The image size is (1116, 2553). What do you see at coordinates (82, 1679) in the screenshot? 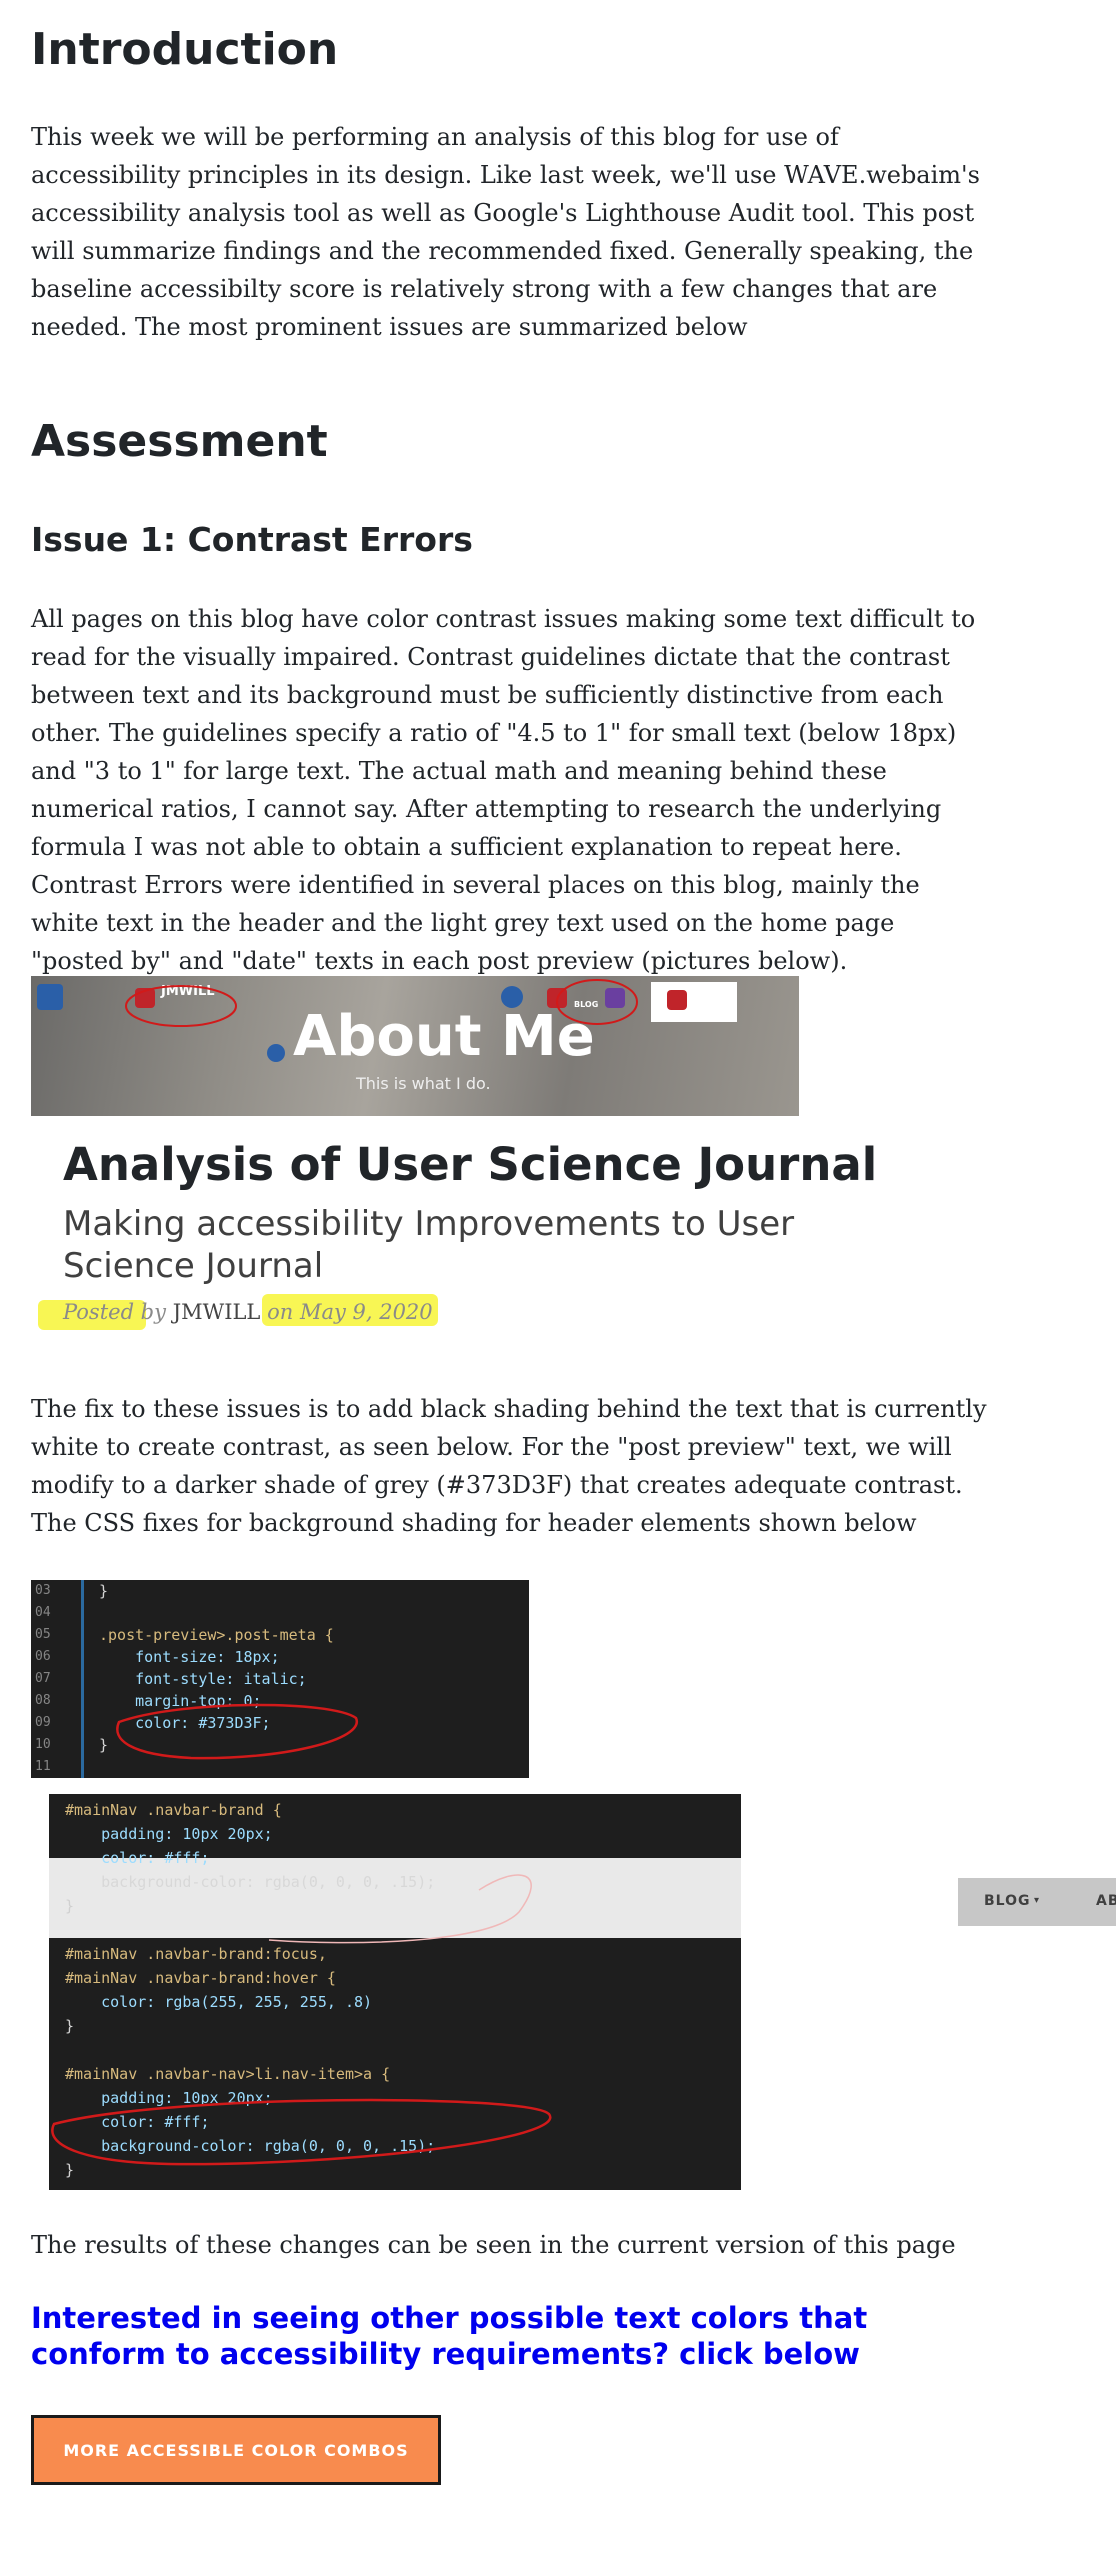
I see `cursor-bar` at bounding box center [82, 1679].